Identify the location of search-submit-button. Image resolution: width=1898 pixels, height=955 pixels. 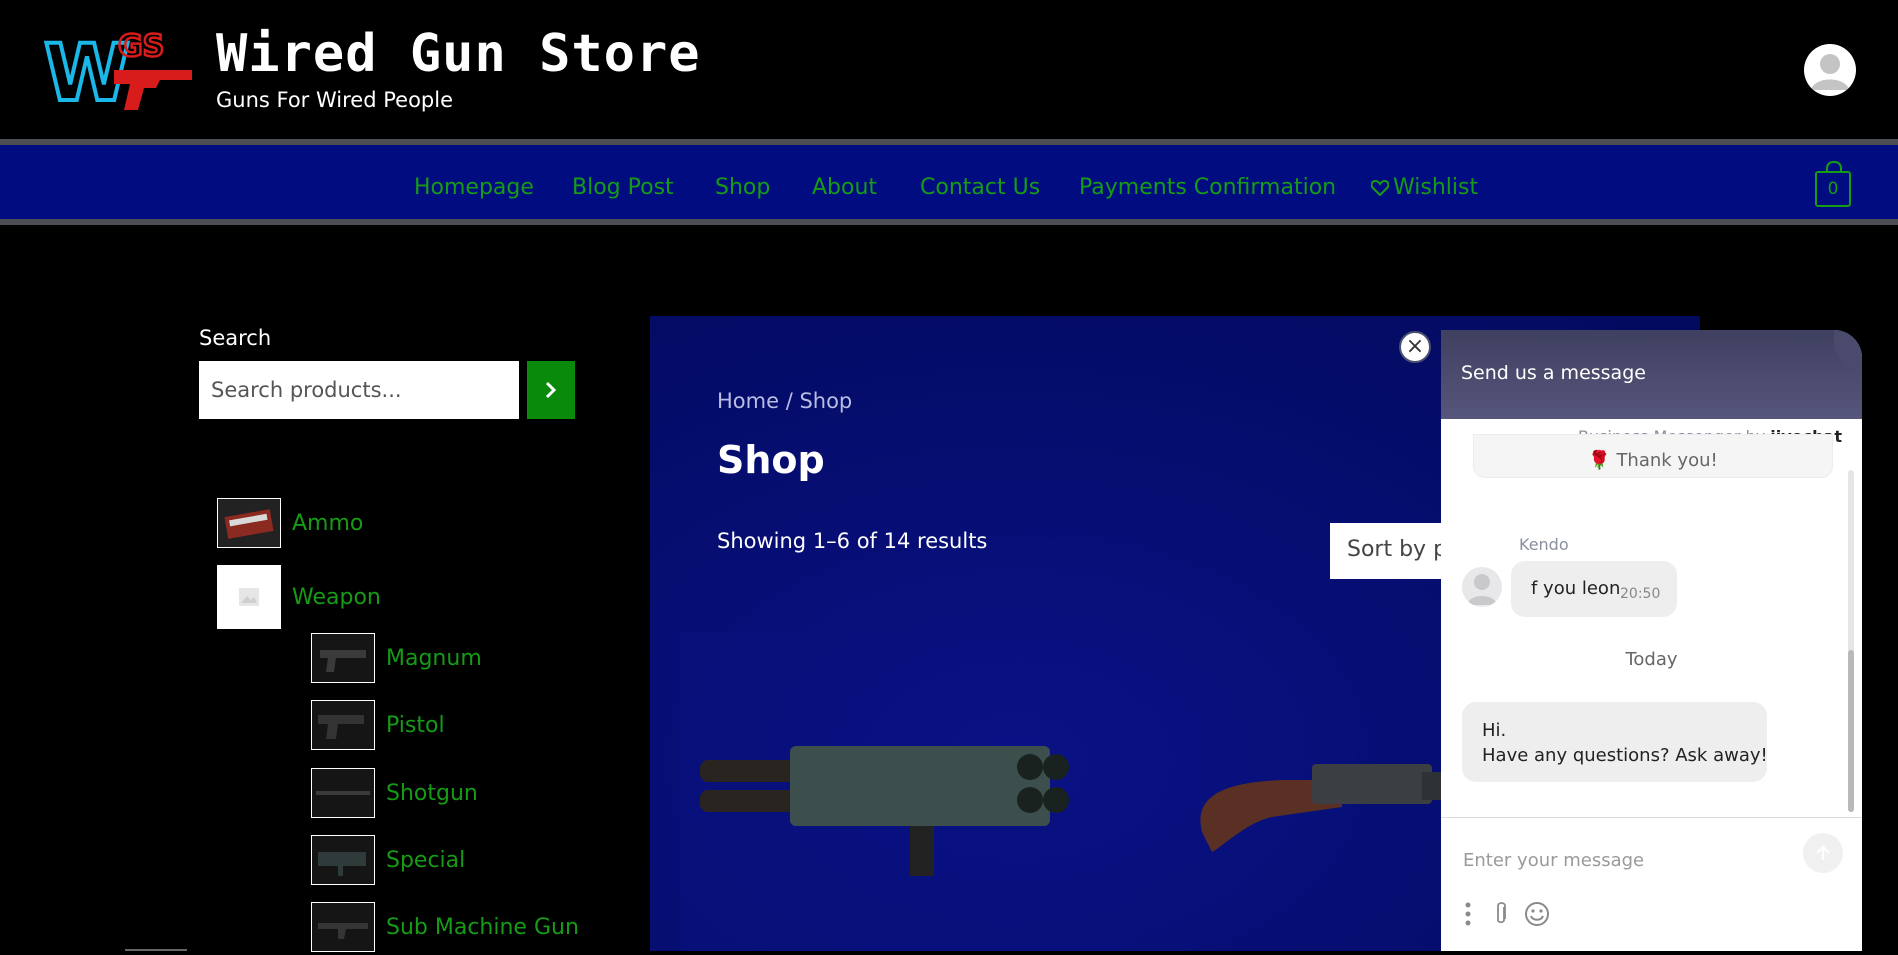
(551, 390).